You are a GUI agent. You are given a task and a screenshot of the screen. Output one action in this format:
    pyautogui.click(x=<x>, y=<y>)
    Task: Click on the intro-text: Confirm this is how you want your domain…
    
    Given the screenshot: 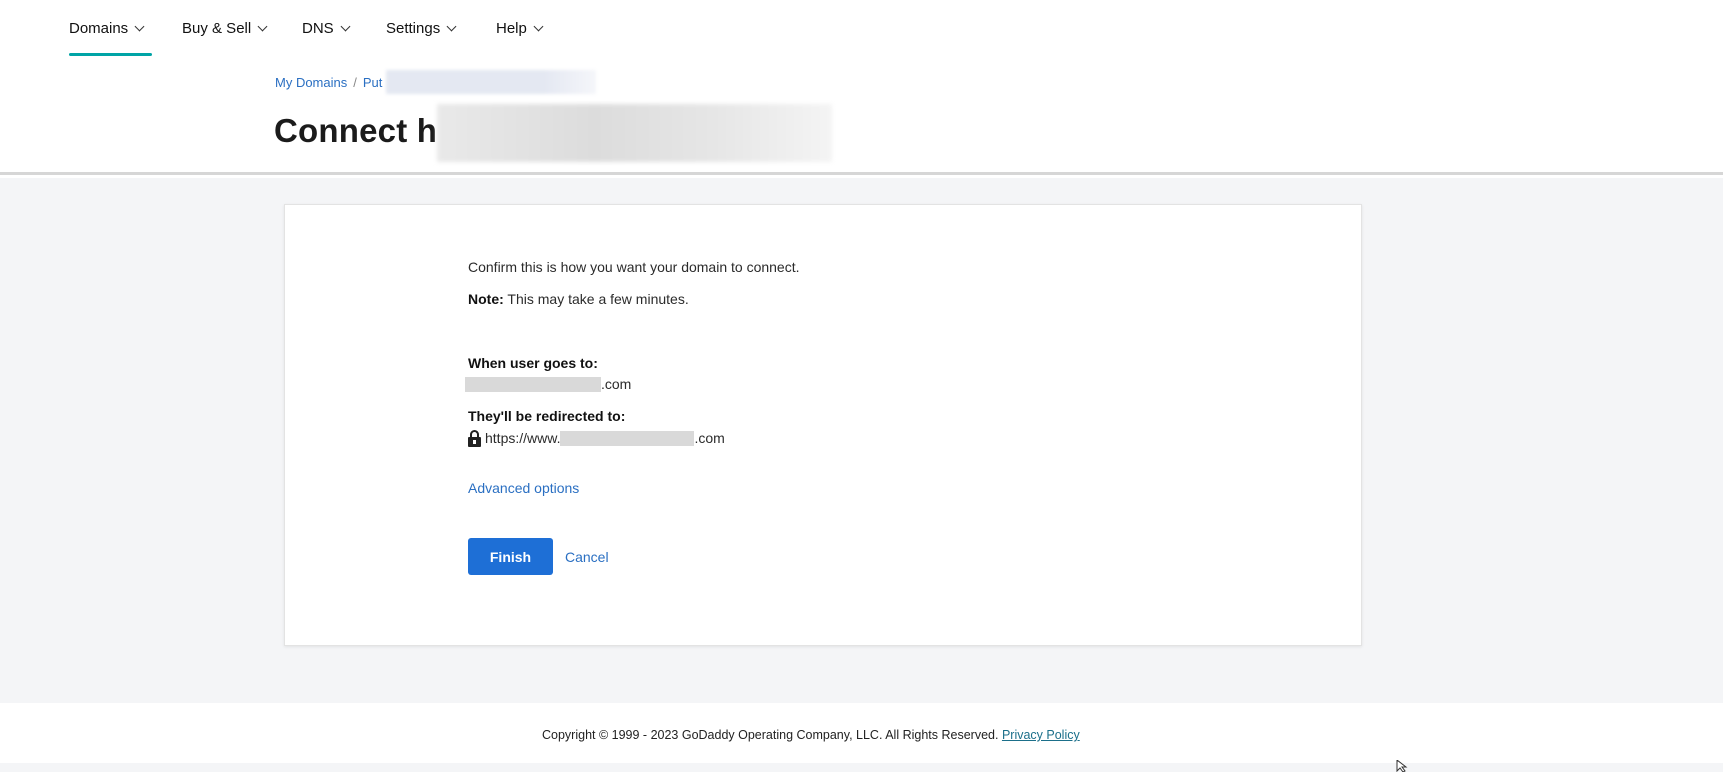 What is the action you would take?
    pyautogui.click(x=634, y=267)
    